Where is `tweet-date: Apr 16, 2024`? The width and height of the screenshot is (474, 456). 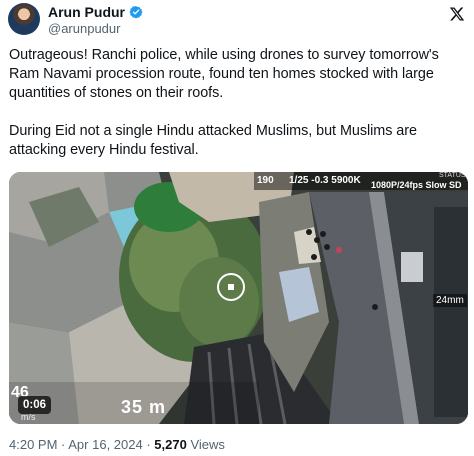 tweet-date: Apr 16, 2024 is located at coordinates (105, 444).